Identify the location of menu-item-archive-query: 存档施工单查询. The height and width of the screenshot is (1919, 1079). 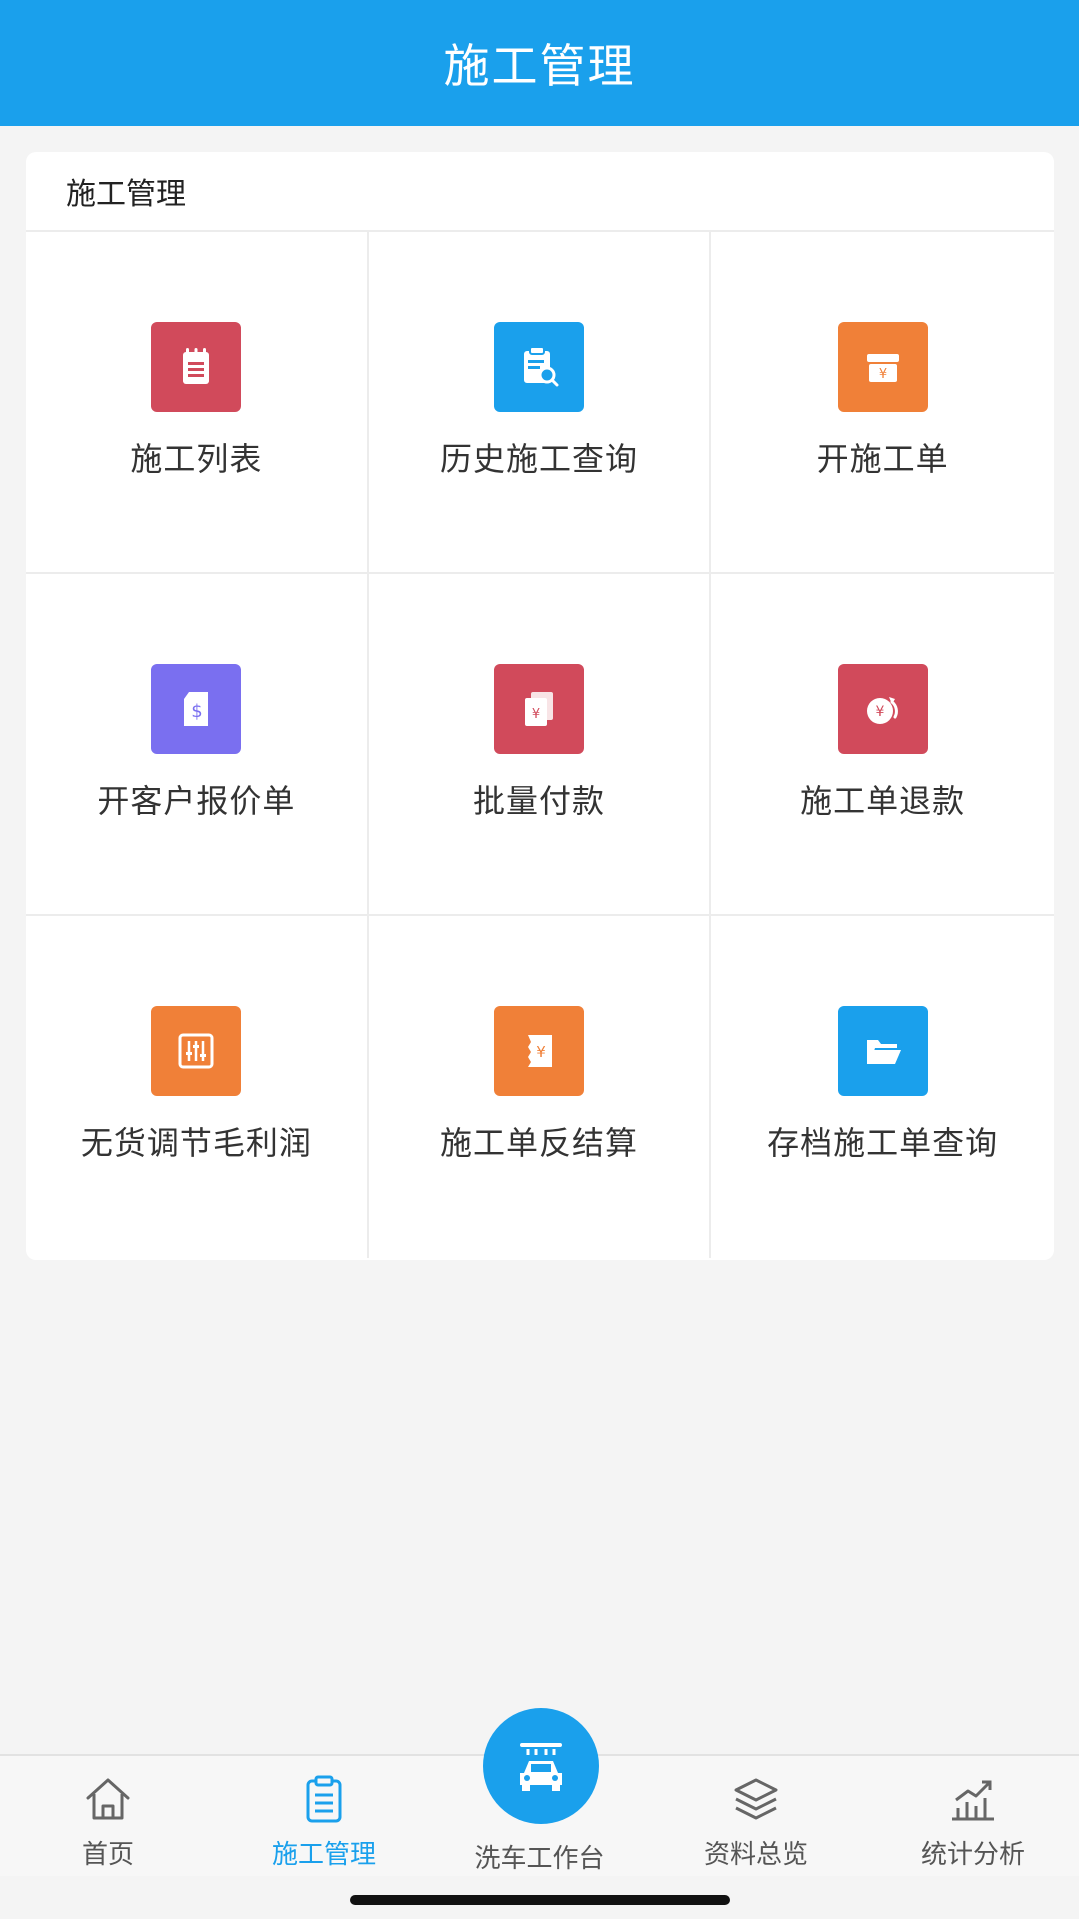
(882, 1087).